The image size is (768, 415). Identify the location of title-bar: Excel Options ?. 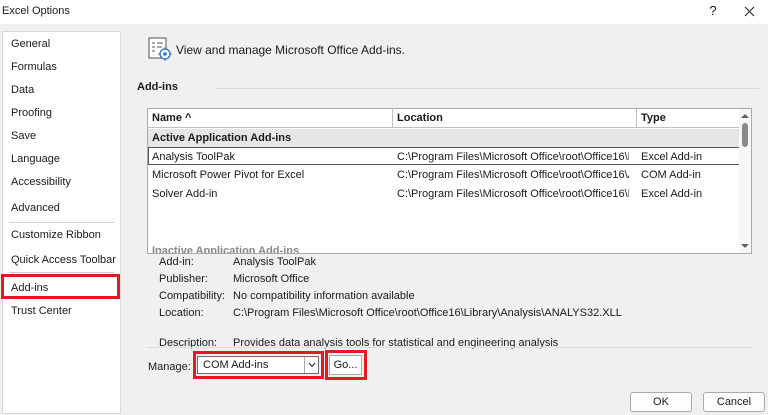
(384, 12).